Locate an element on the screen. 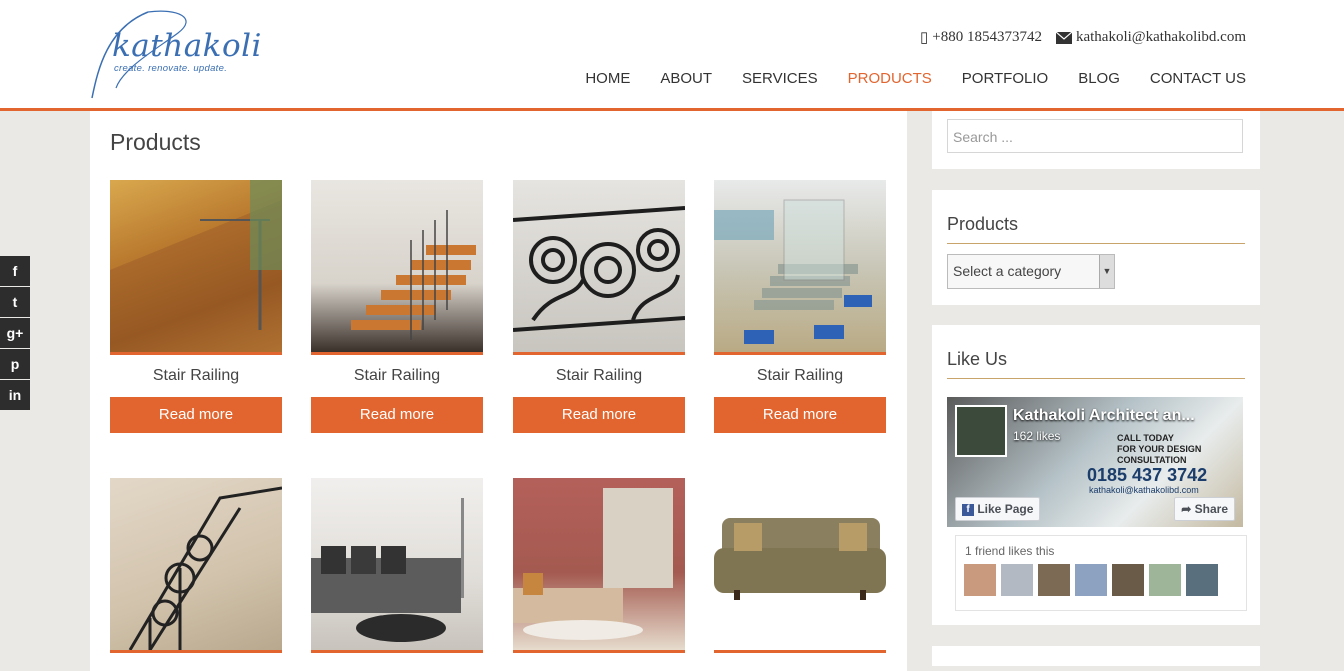  logo: kathakoli create. renovate. update. is located at coordinates (178, 54).